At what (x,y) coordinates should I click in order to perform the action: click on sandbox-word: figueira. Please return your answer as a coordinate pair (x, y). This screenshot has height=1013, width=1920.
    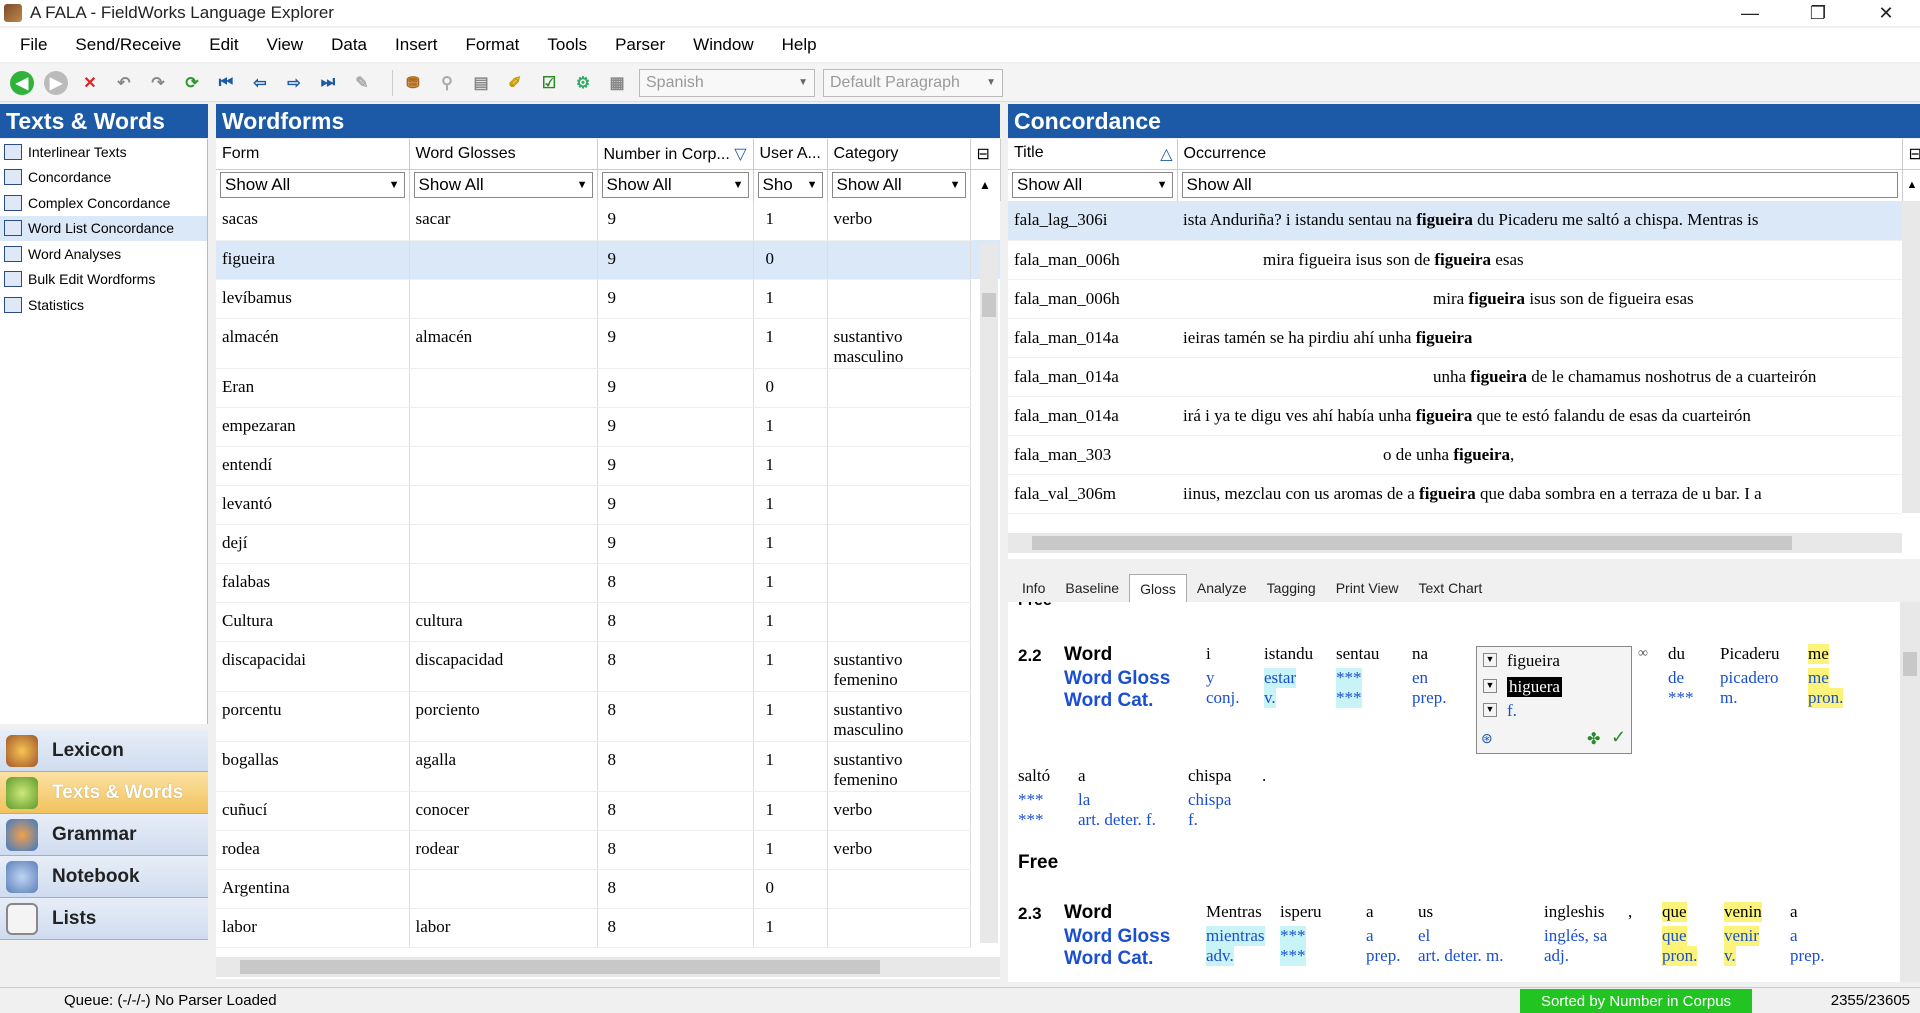
    Looking at the image, I should click on (1533, 661).